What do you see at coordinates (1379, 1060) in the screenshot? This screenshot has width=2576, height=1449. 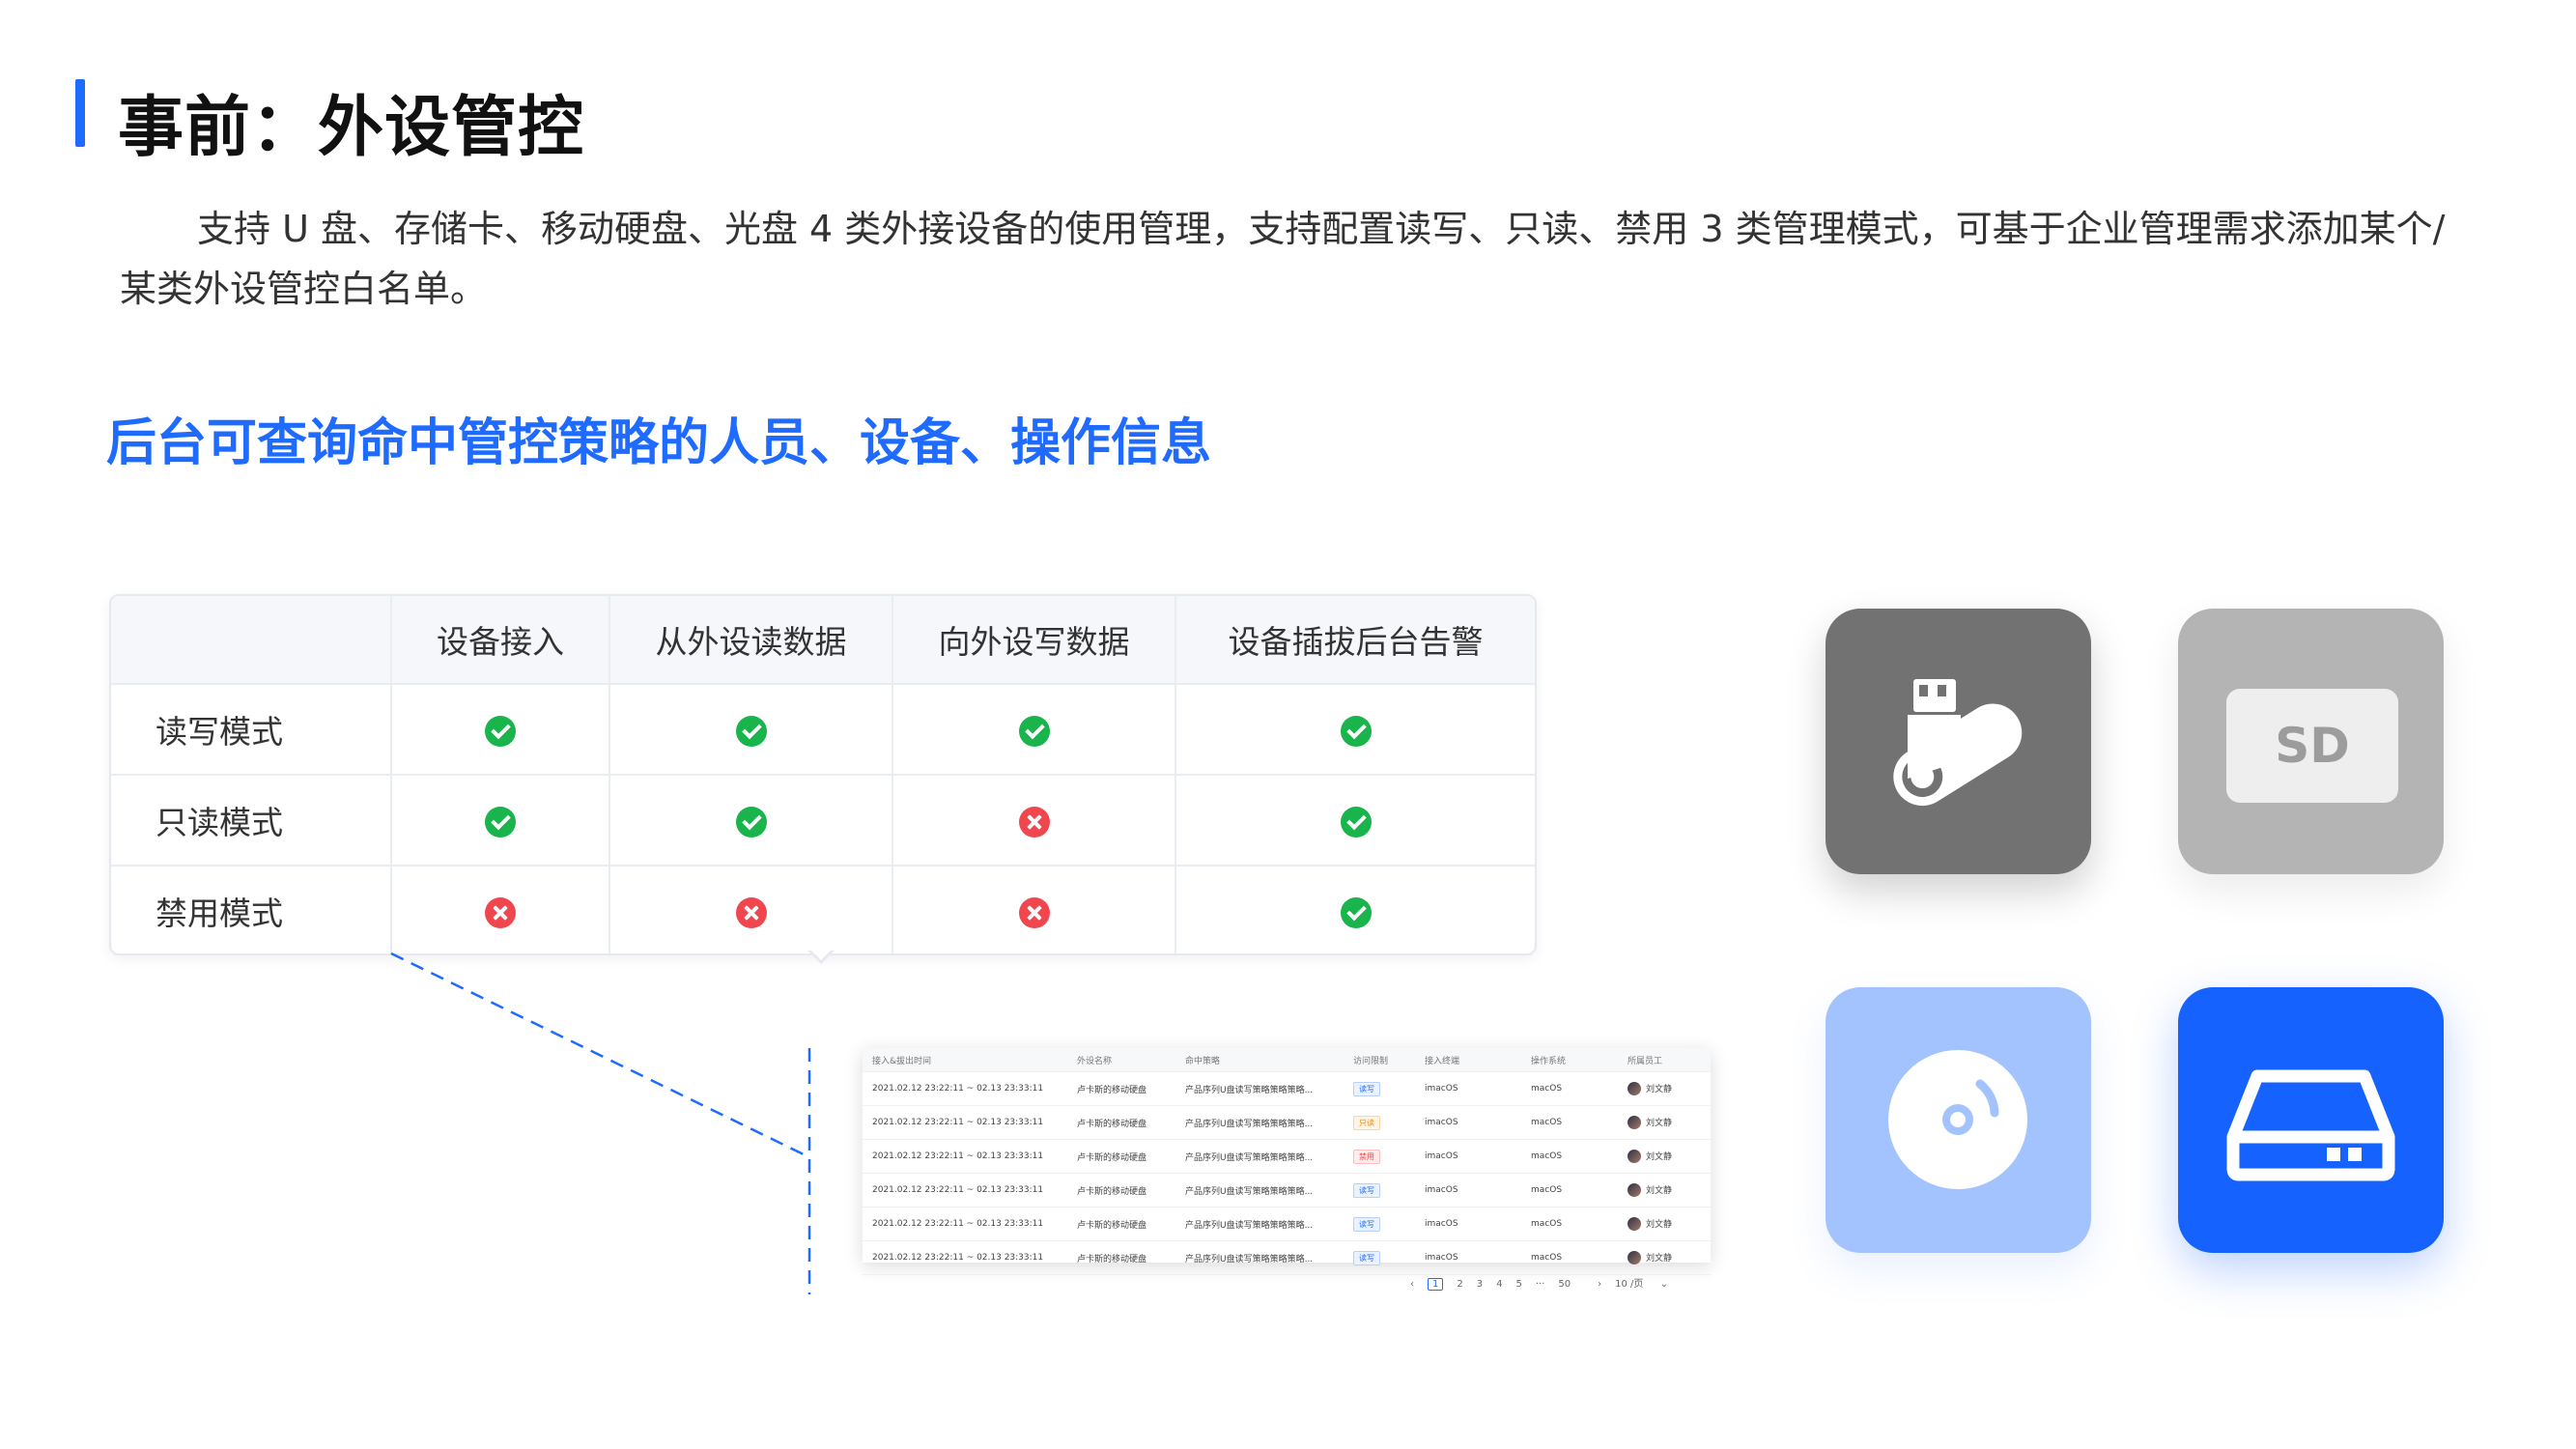 I see `log-col-access: 访问限制` at bounding box center [1379, 1060].